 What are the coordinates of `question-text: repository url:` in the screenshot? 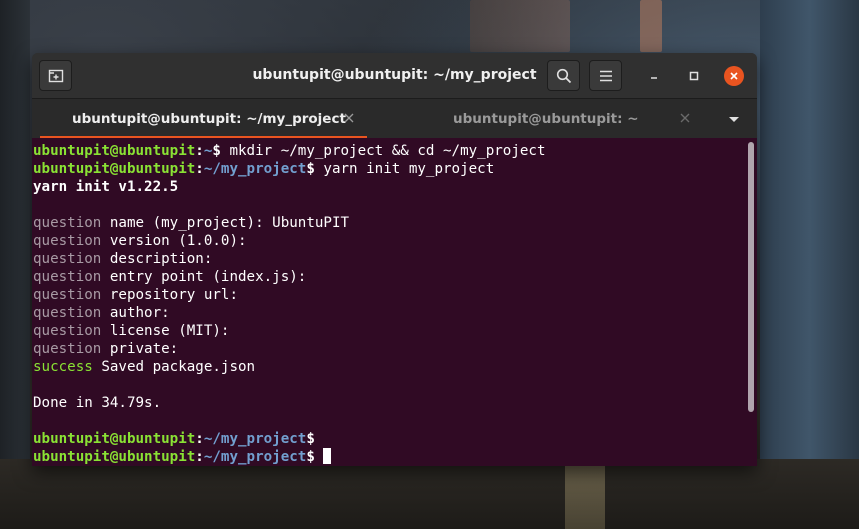 It's located at (170, 295).